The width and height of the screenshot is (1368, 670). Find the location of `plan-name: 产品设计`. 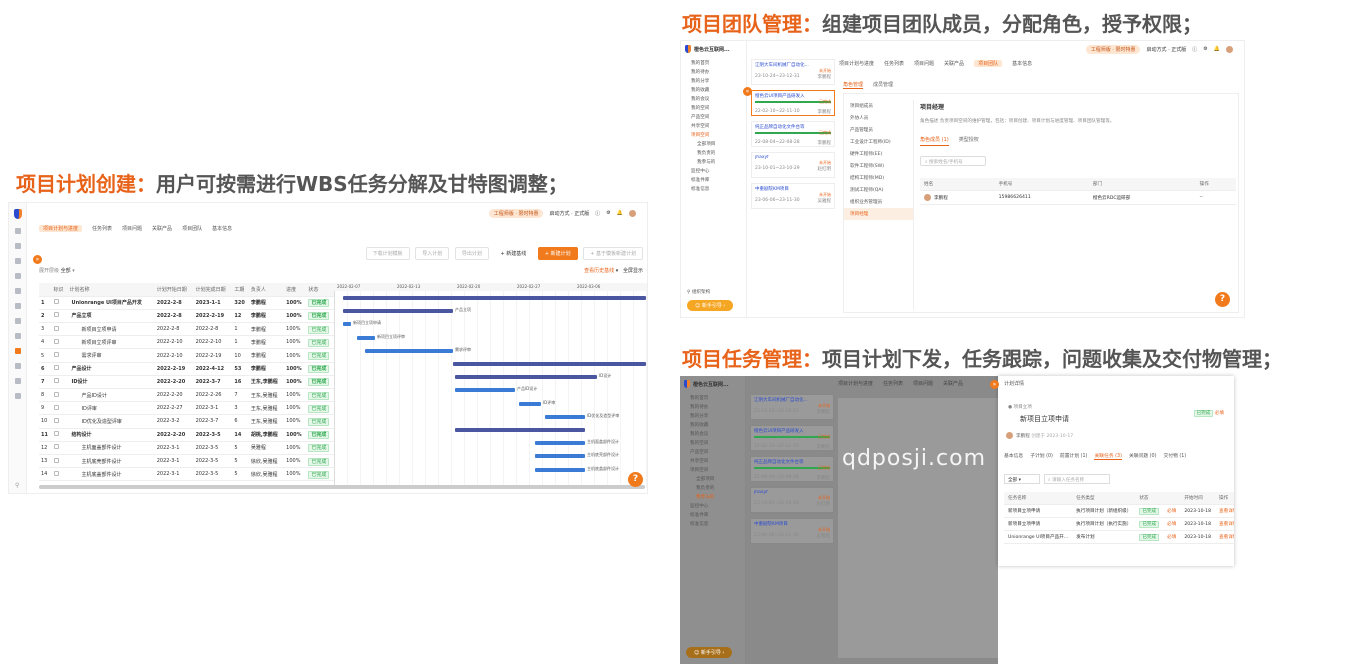

plan-name: 产品设计 is located at coordinates (111, 369).